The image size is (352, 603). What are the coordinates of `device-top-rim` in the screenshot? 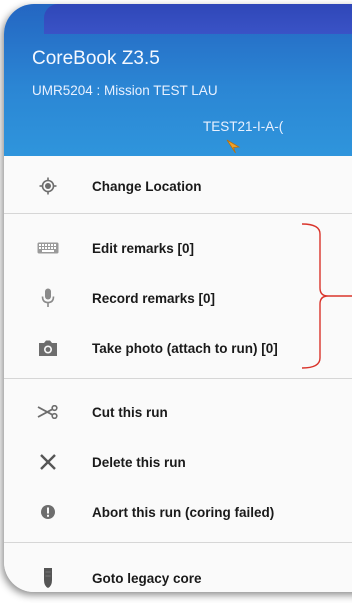 It's located at (198, 19).